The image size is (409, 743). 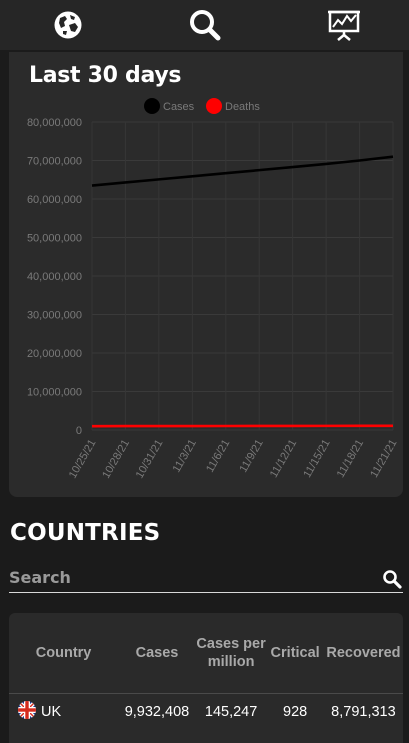 I want to click on recovered-cell: 8,791,313, so click(x=363, y=712).